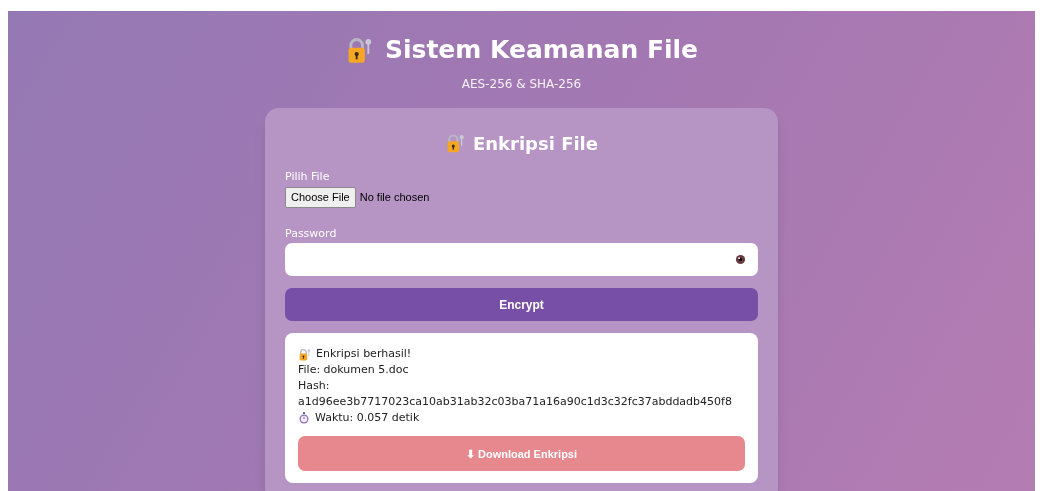  Describe the element at coordinates (541, 50) in the screenshot. I see `page-title: Sistem Keamanan File` at that location.